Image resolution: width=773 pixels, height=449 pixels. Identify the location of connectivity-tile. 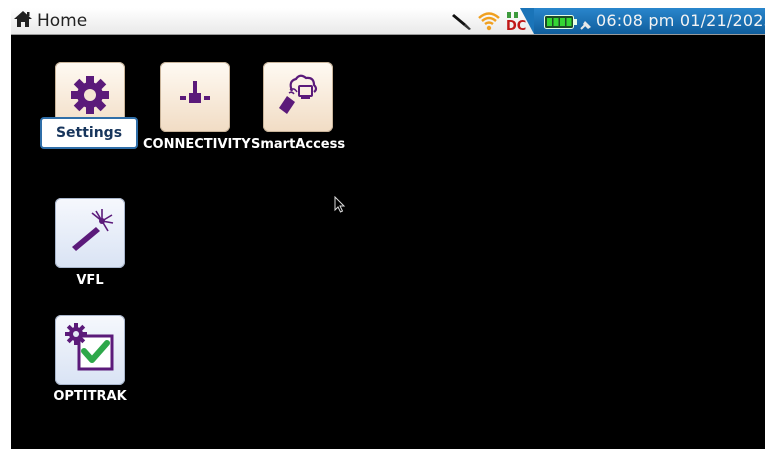
(195, 97).